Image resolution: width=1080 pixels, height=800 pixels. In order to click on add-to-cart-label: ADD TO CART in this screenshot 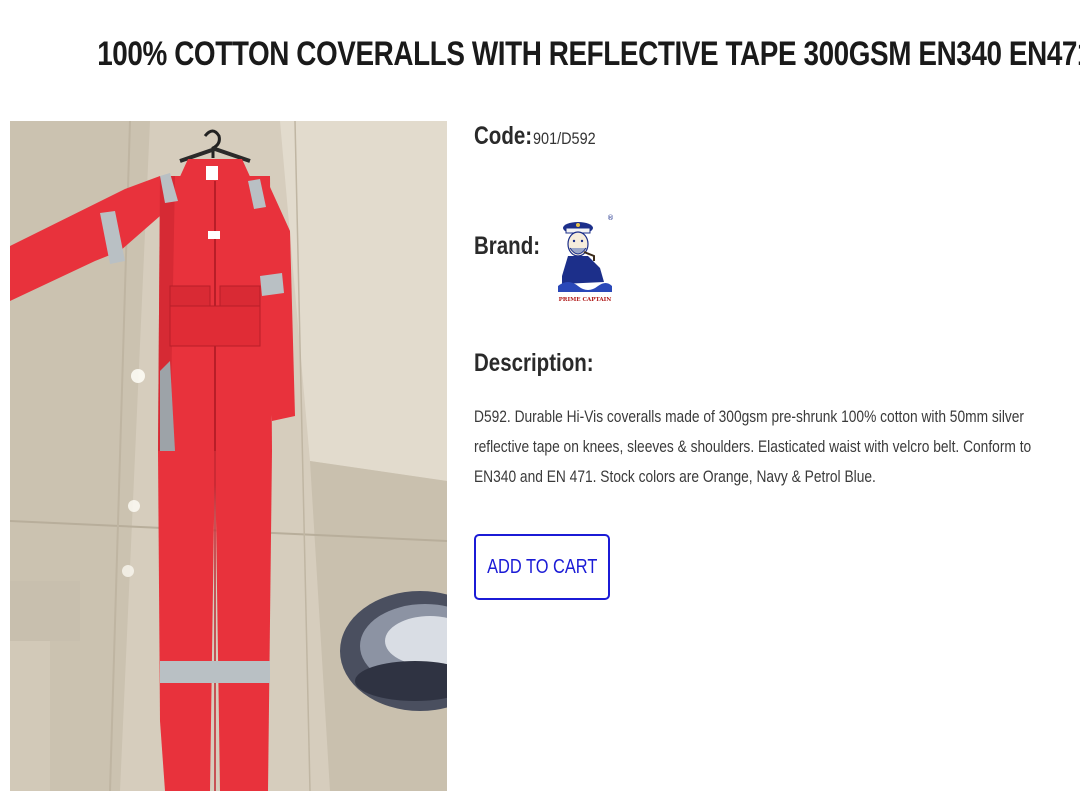, I will do `click(542, 566)`.